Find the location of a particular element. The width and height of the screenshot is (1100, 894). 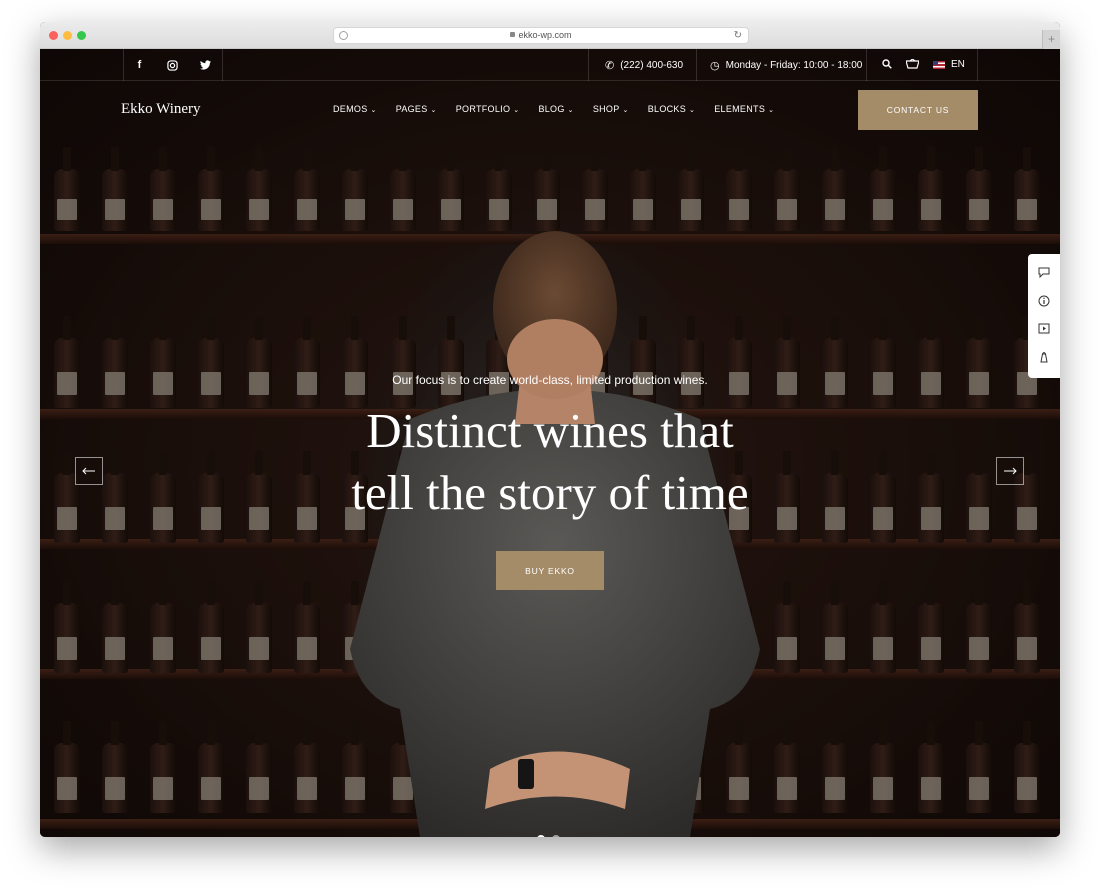

phone-number: (222) 400-630 is located at coordinates (652, 65).